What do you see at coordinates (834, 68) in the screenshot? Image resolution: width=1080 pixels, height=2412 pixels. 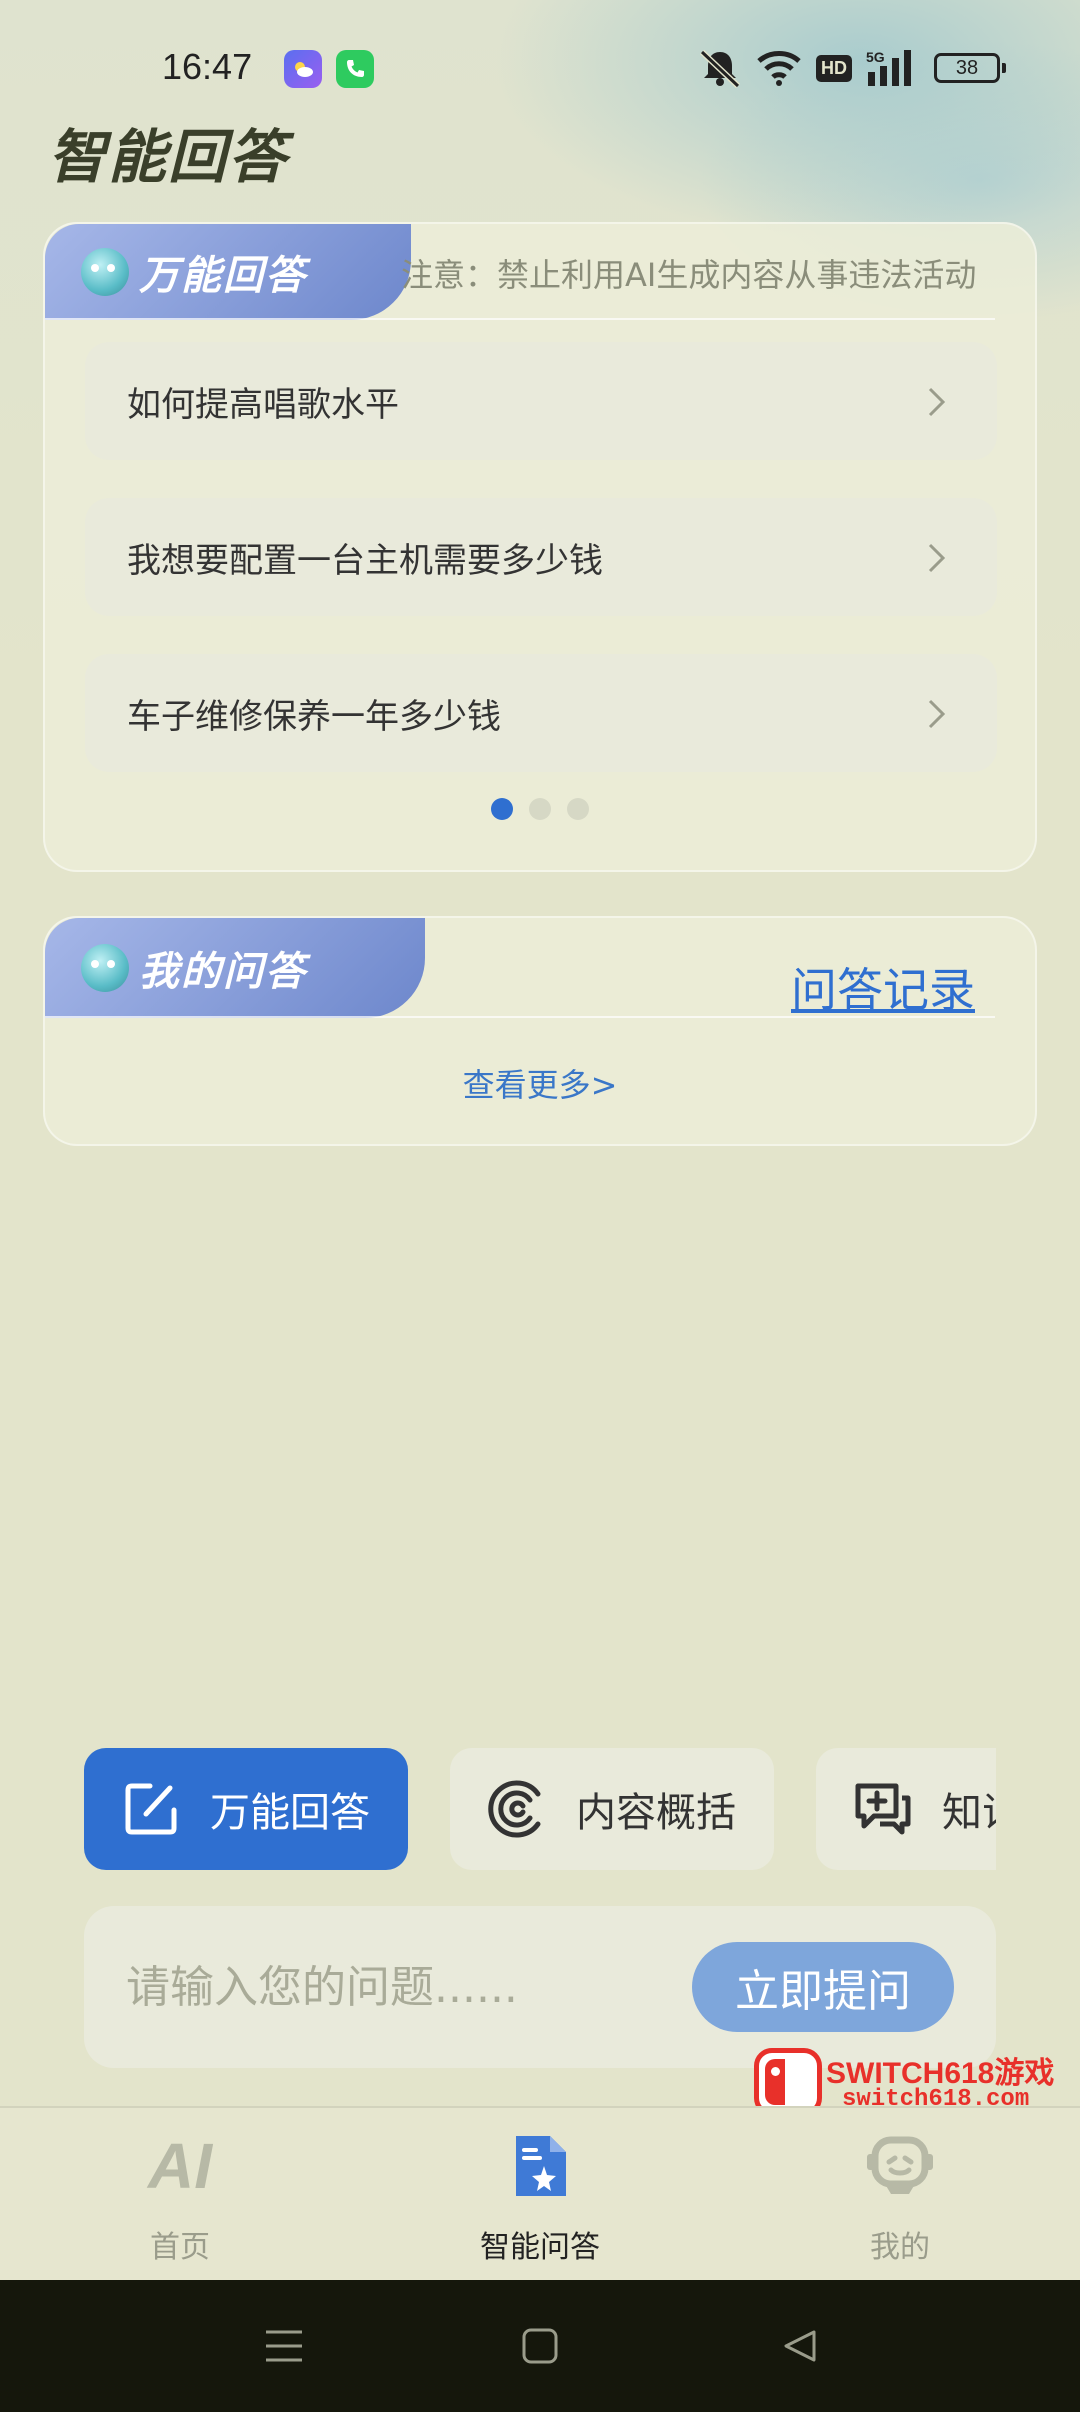 I see `hd-badge: HD` at bounding box center [834, 68].